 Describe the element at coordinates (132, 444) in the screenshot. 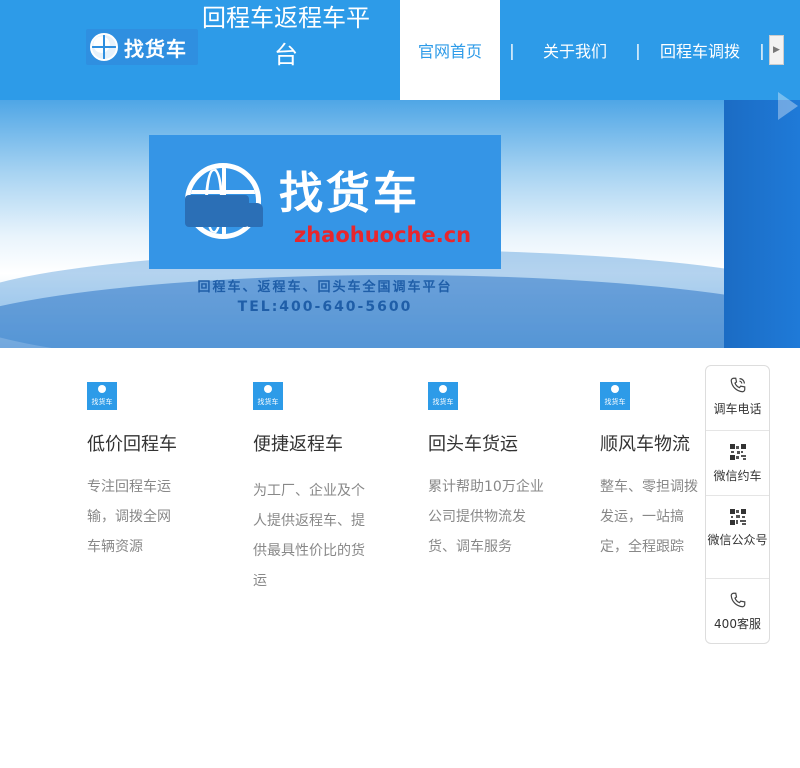

I see `feature-title: 低价回程车` at that location.